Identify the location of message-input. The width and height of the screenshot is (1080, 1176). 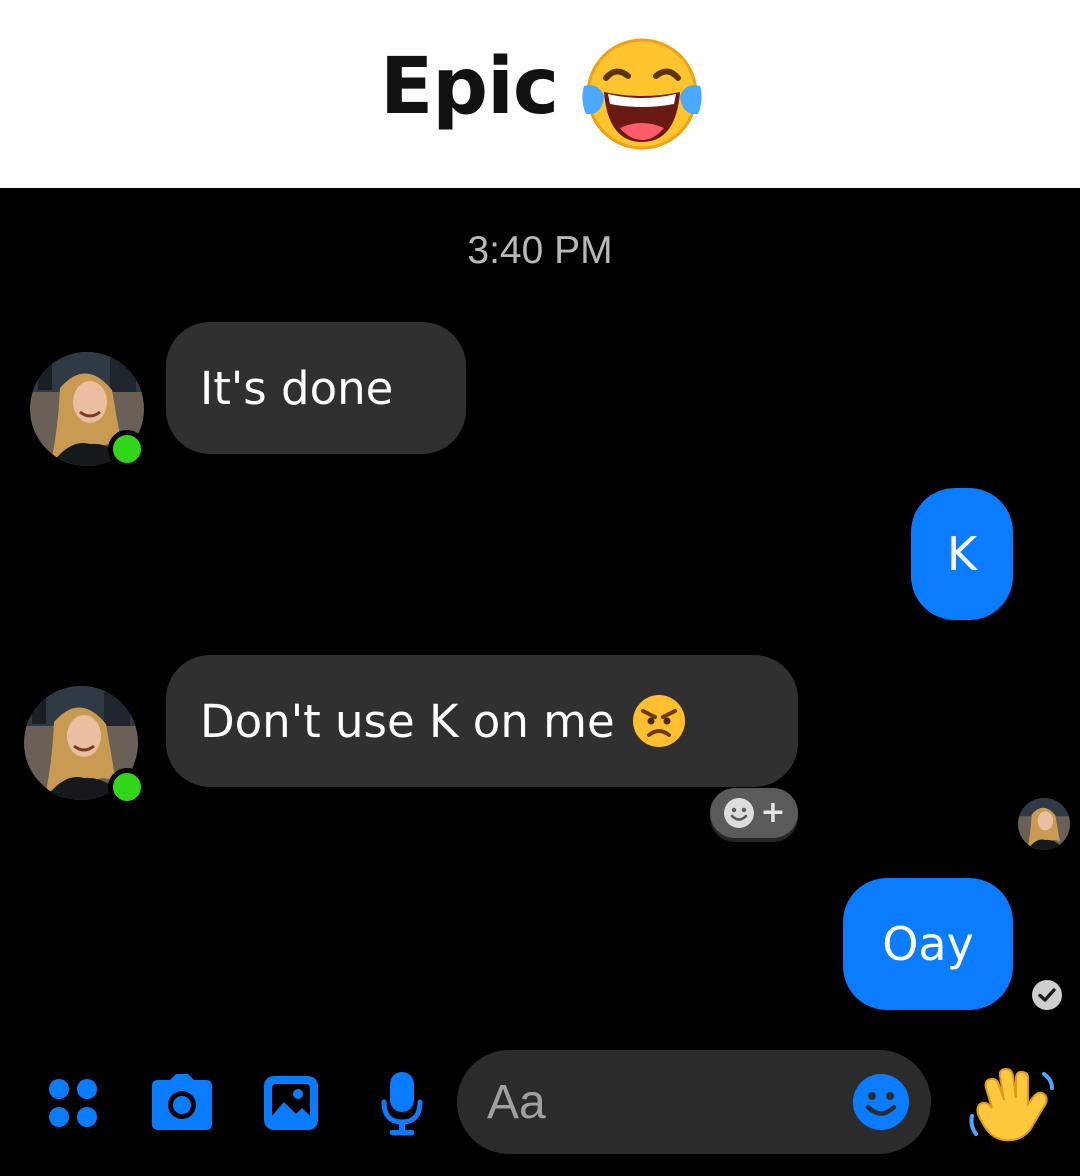
(667, 1102).